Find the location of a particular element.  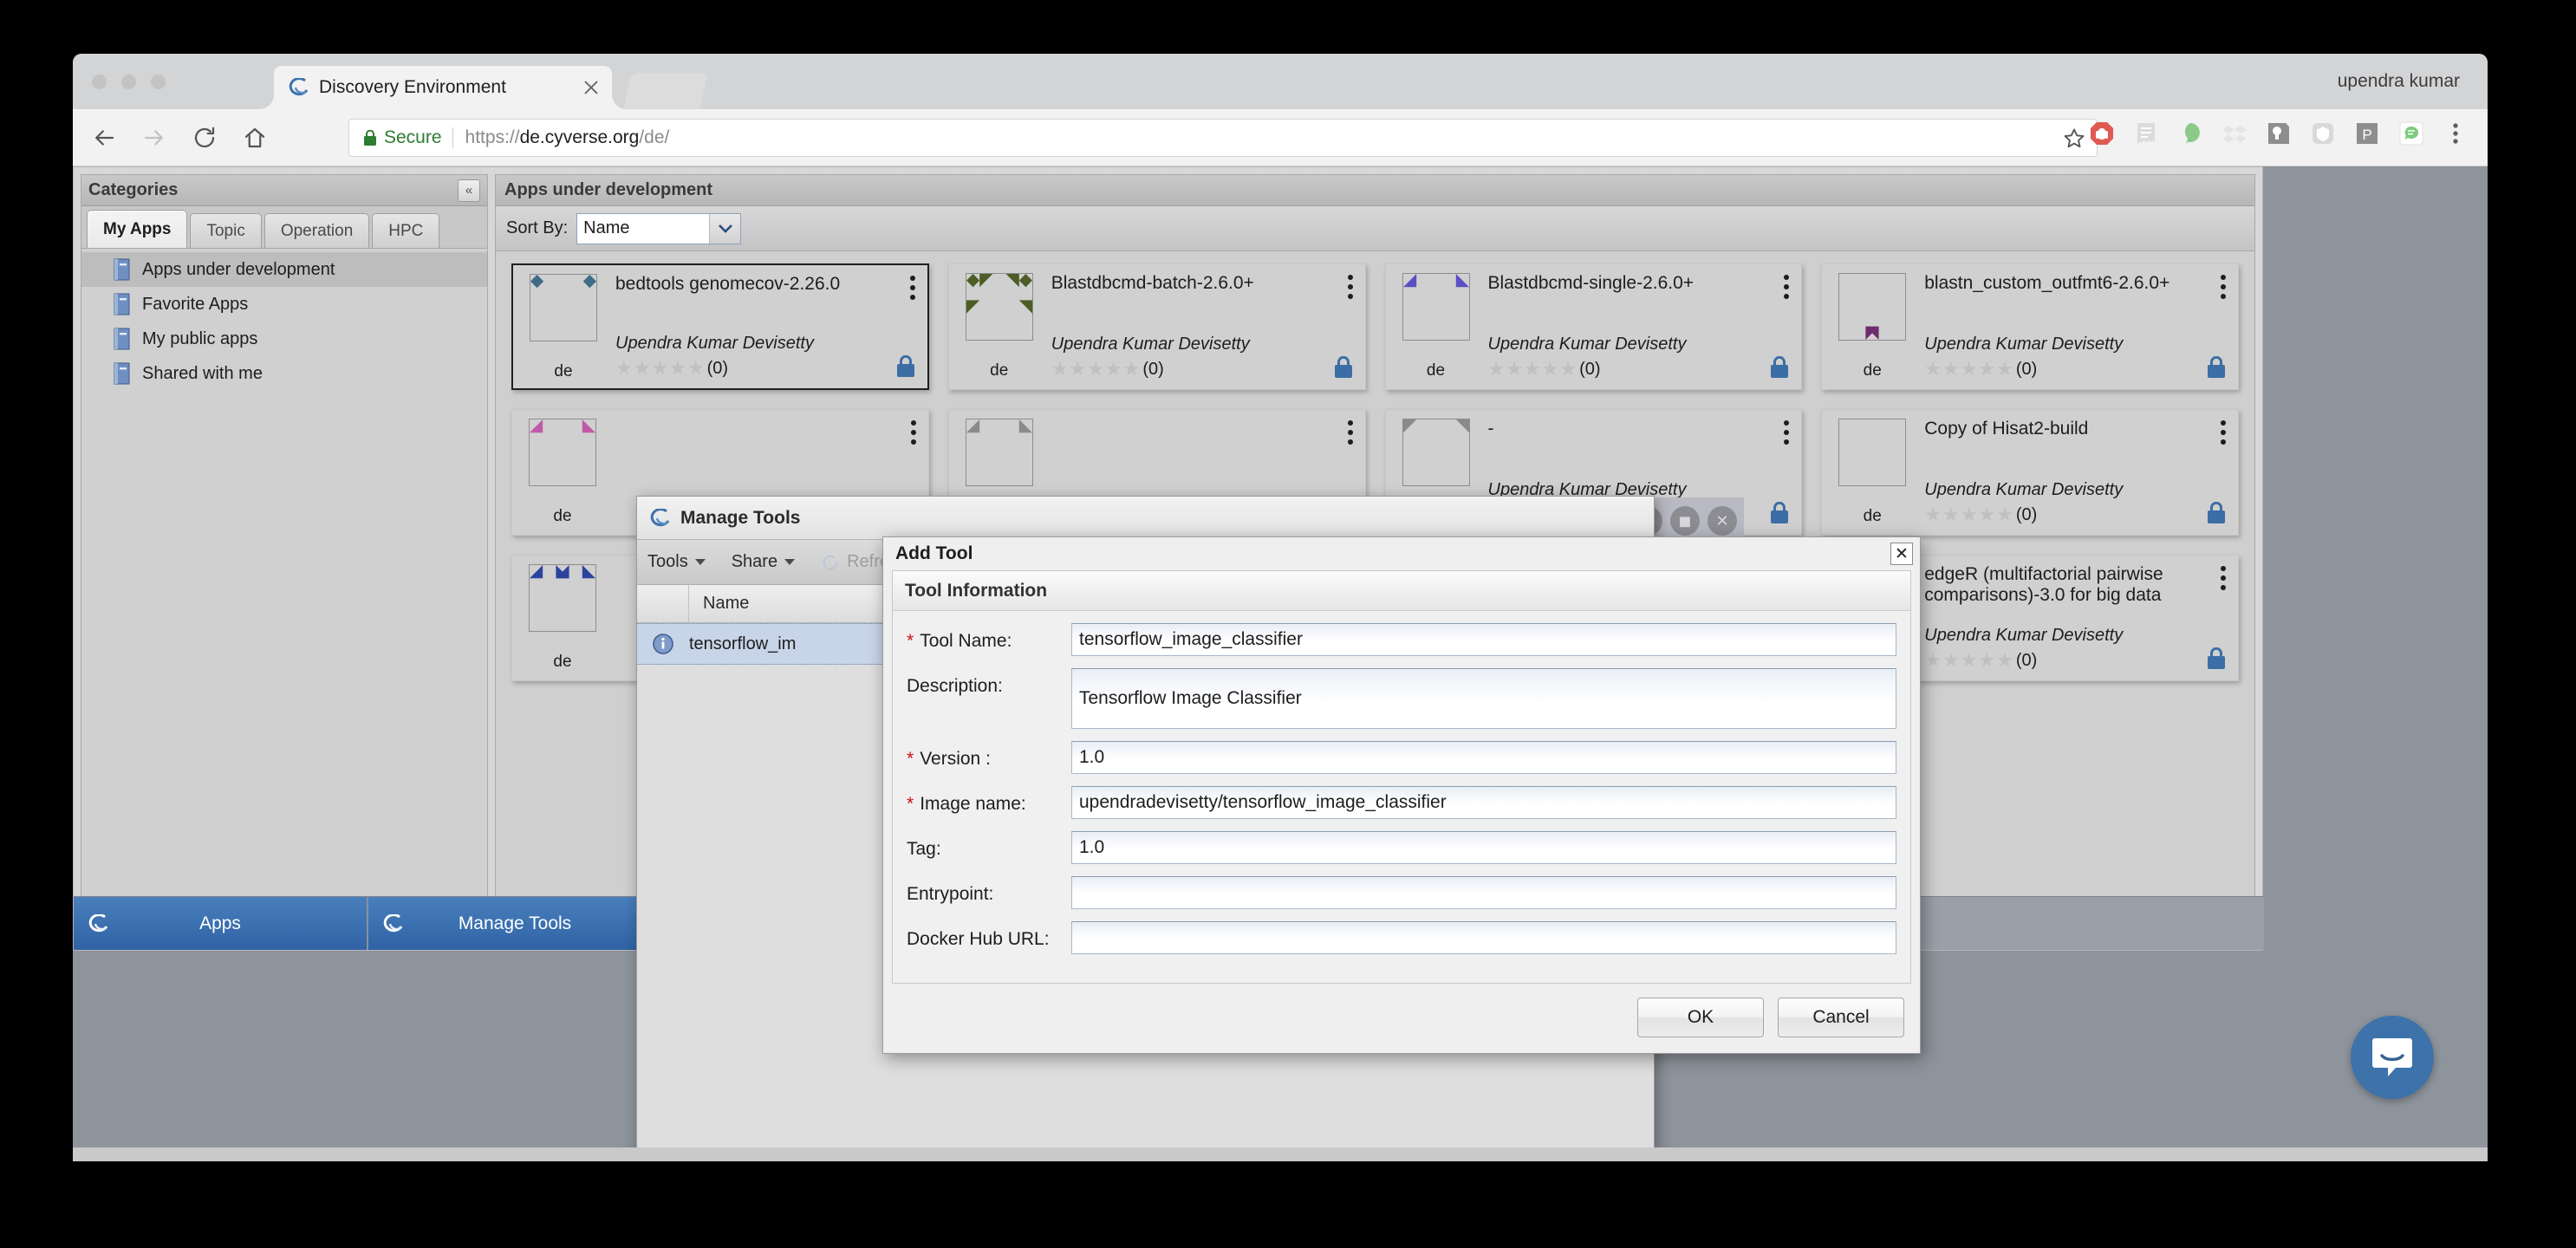

star-icon is located at coordinates (2074, 139).